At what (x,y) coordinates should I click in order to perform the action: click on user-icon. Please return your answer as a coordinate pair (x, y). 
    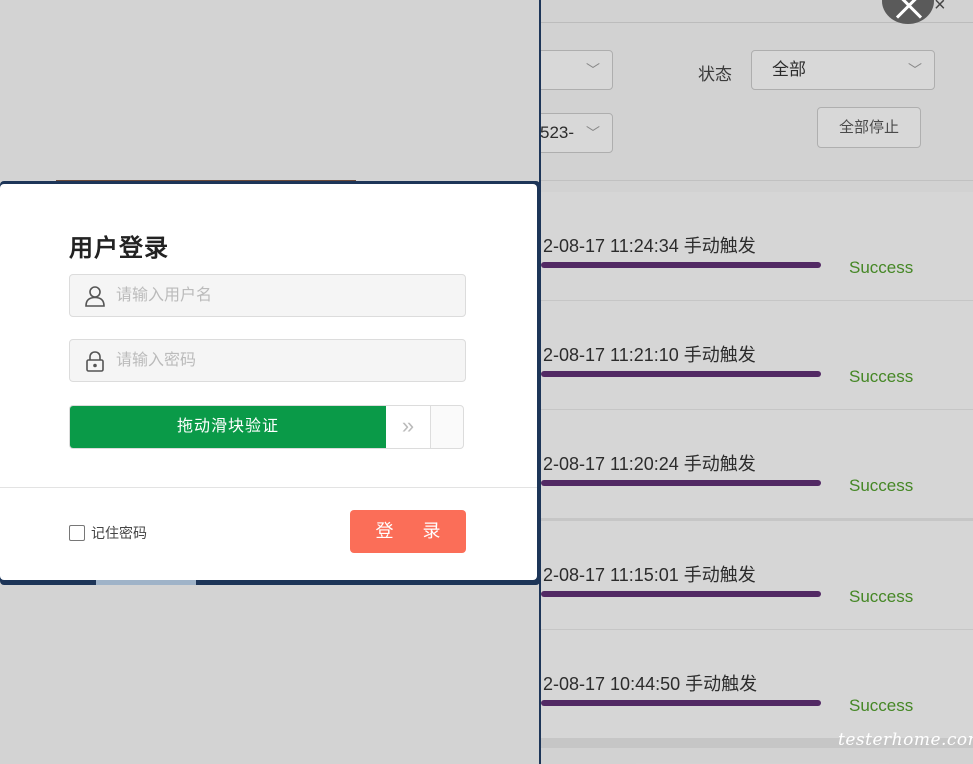
    Looking at the image, I should click on (95, 296).